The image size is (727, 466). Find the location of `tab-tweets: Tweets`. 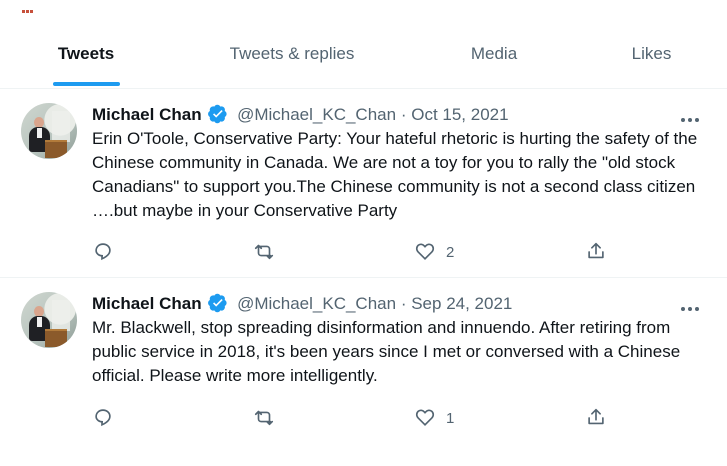

tab-tweets: Tweets is located at coordinates (86, 59).